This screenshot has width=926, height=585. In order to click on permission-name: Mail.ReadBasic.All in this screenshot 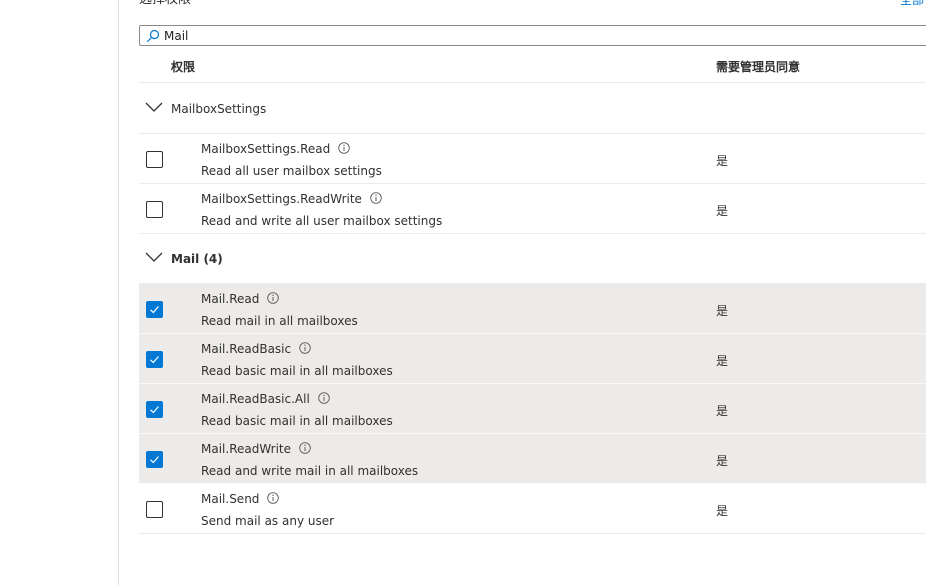, I will do `click(255, 399)`.